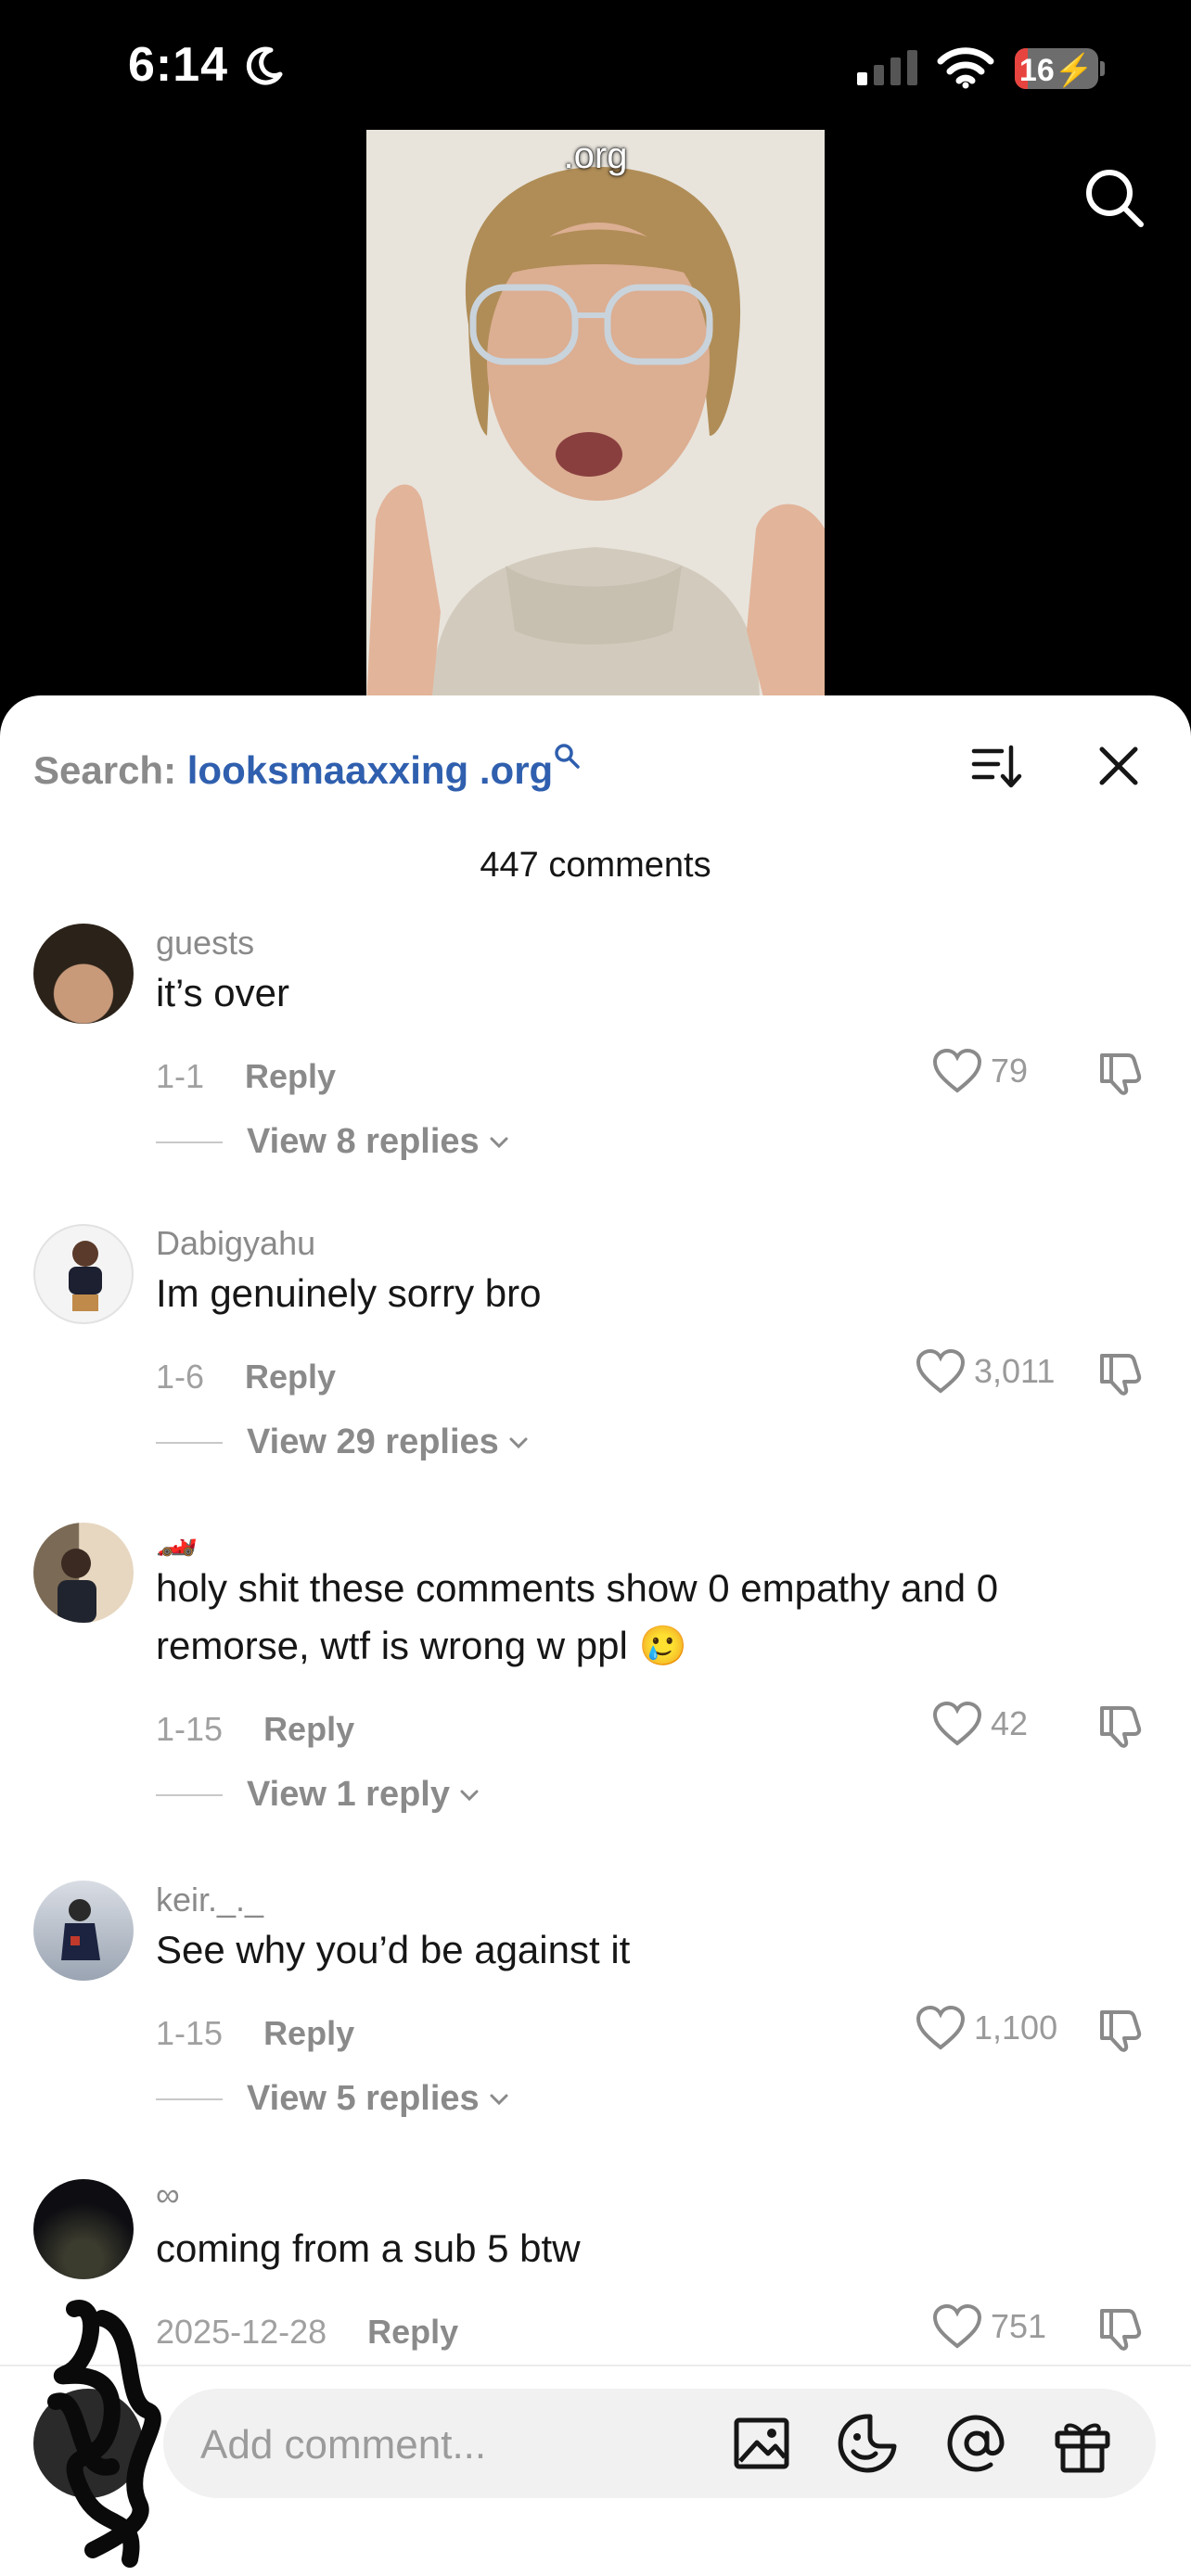 The height and width of the screenshot is (2576, 1191). What do you see at coordinates (348, 1794) in the screenshot?
I see `view-replies-label: View 1 reply` at bounding box center [348, 1794].